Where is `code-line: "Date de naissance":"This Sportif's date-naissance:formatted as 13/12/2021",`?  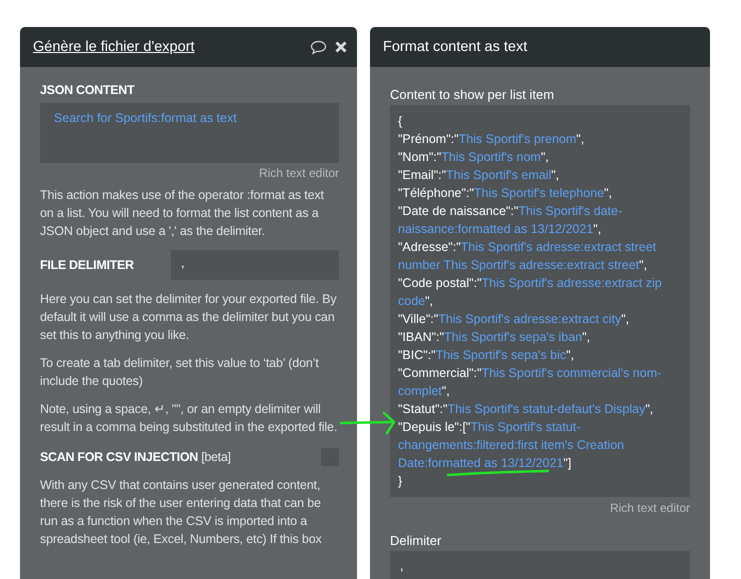 code-line: "Date de naissance":"This Sportif's date-naissance:formatted as 13/12/2021", is located at coordinates (511, 220).